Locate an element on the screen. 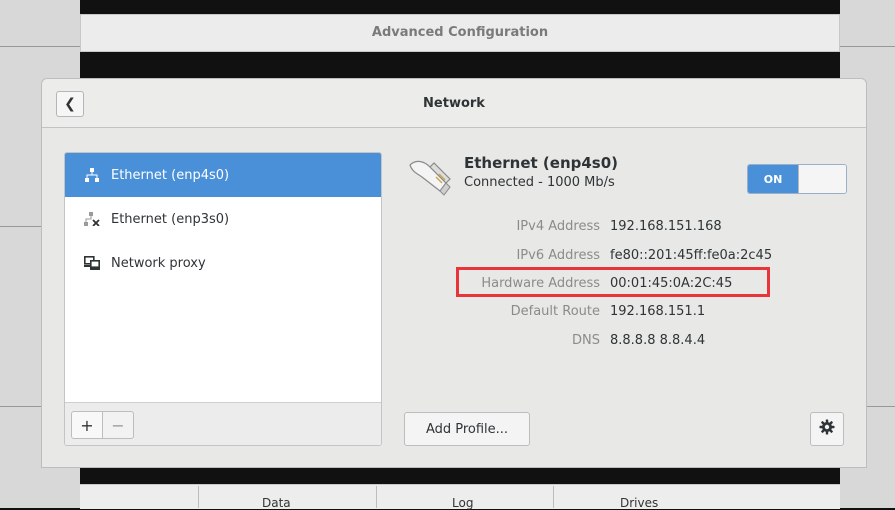 This screenshot has width=895, height=510. connection-toggle: ON is located at coordinates (797, 179).